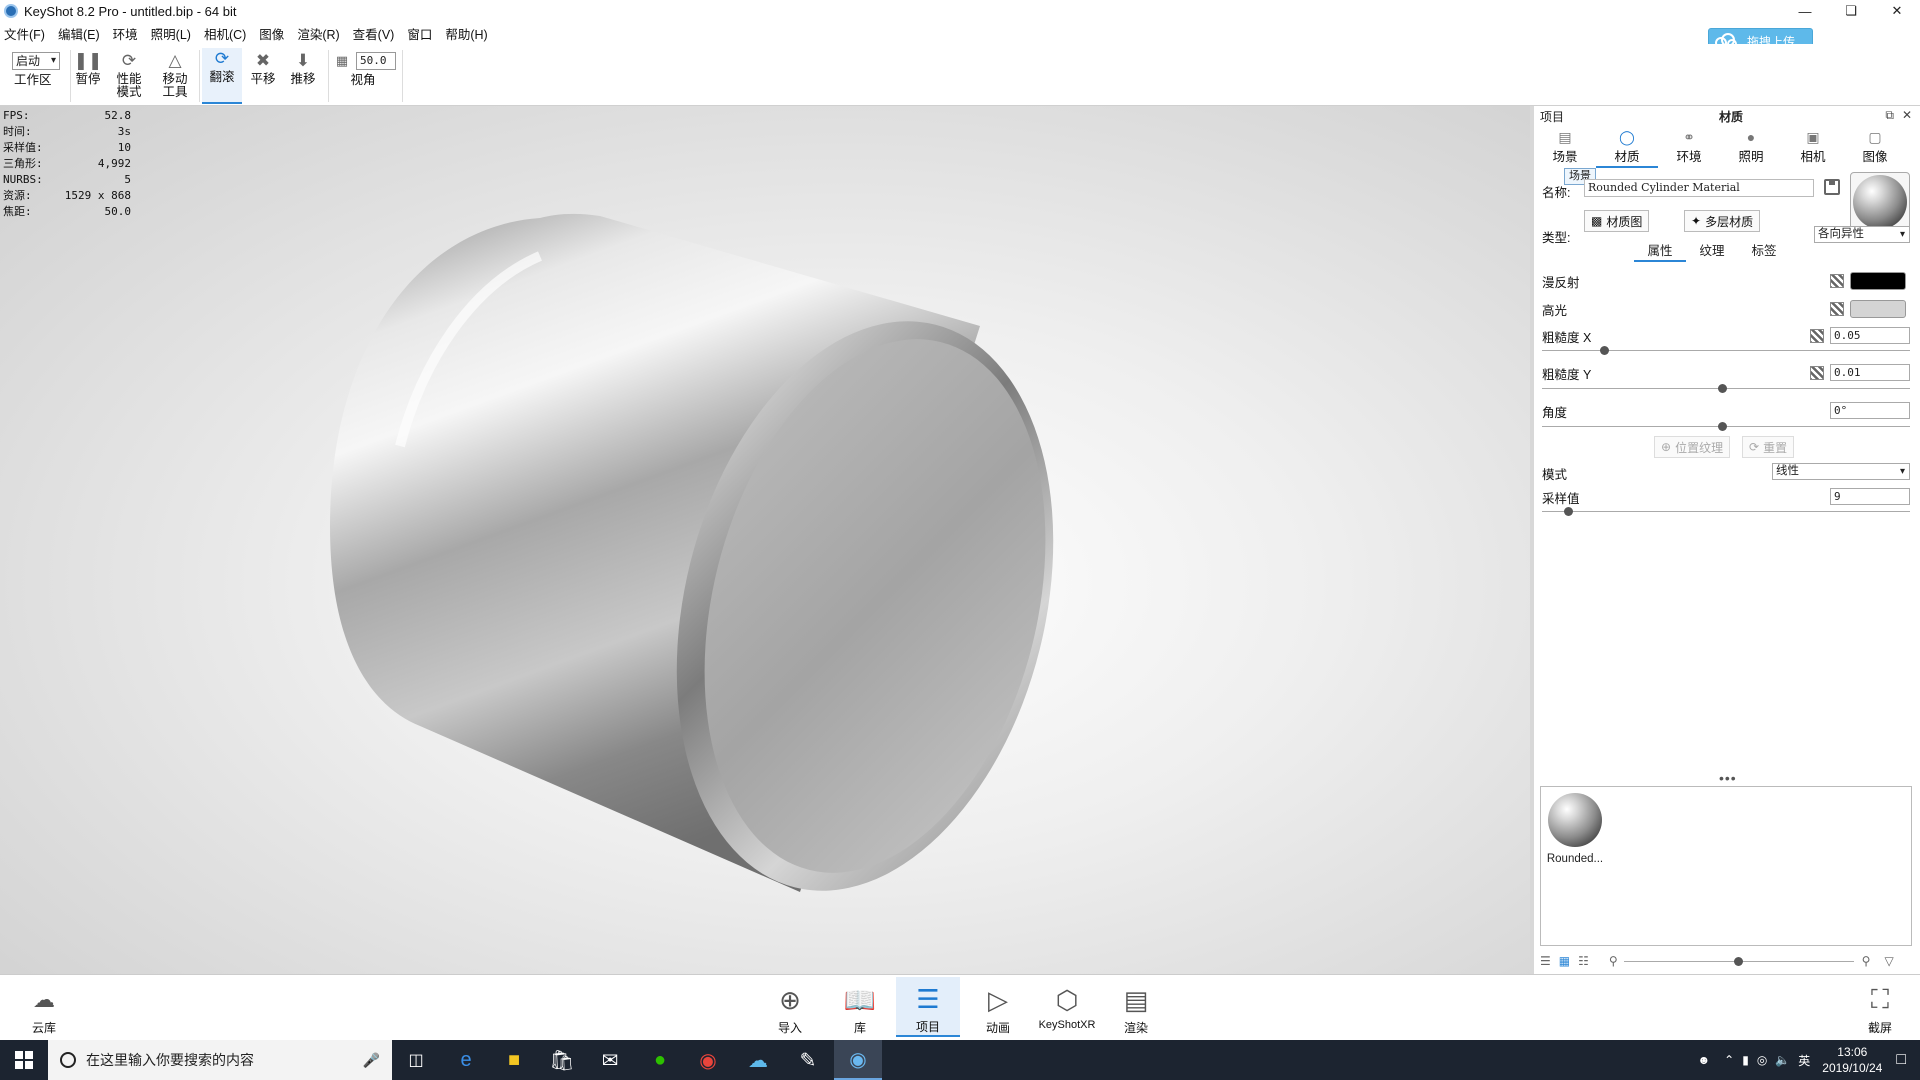  I want to click on paint-icon: ✎, so click(808, 1060).